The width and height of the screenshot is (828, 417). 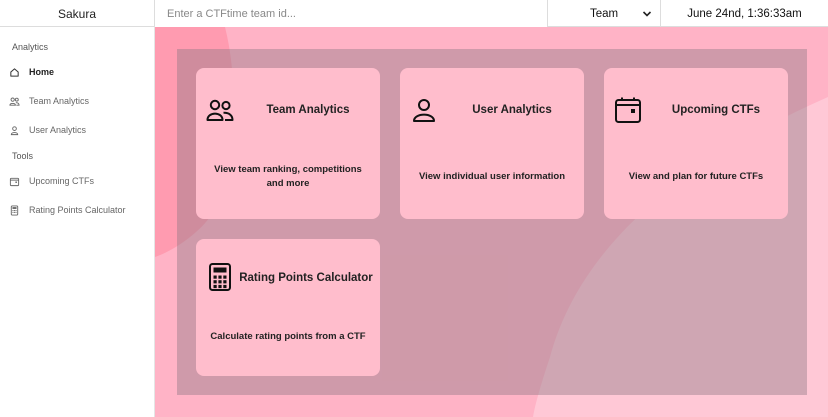 What do you see at coordinates (23, 156) in the screenshot?
I see `sidebar-section-tools: Tools` at bounding box center [23, 156].